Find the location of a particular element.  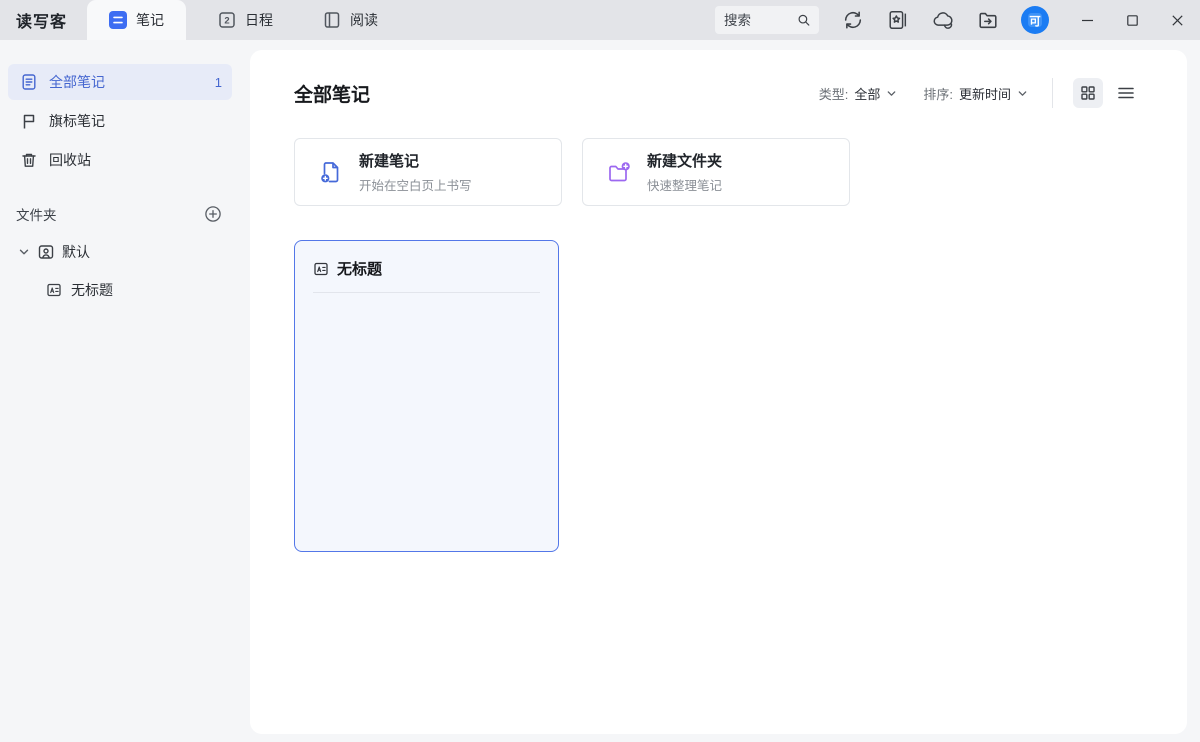

minimize-icon is located at coordinates (1087, 20).